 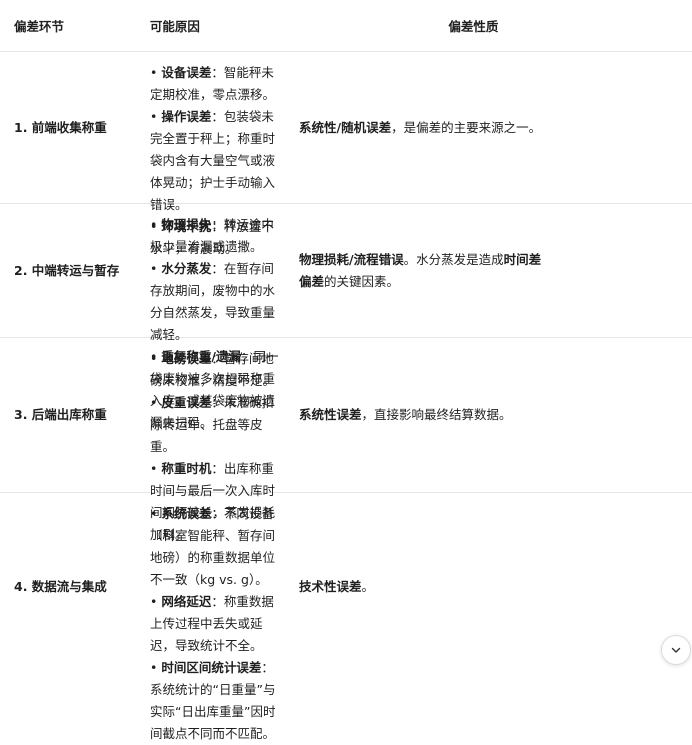 What do you see at coordinates (330, 586) in the screenshot?
I see `nature-title: 技术性误差` at bounding box center [330, 586].